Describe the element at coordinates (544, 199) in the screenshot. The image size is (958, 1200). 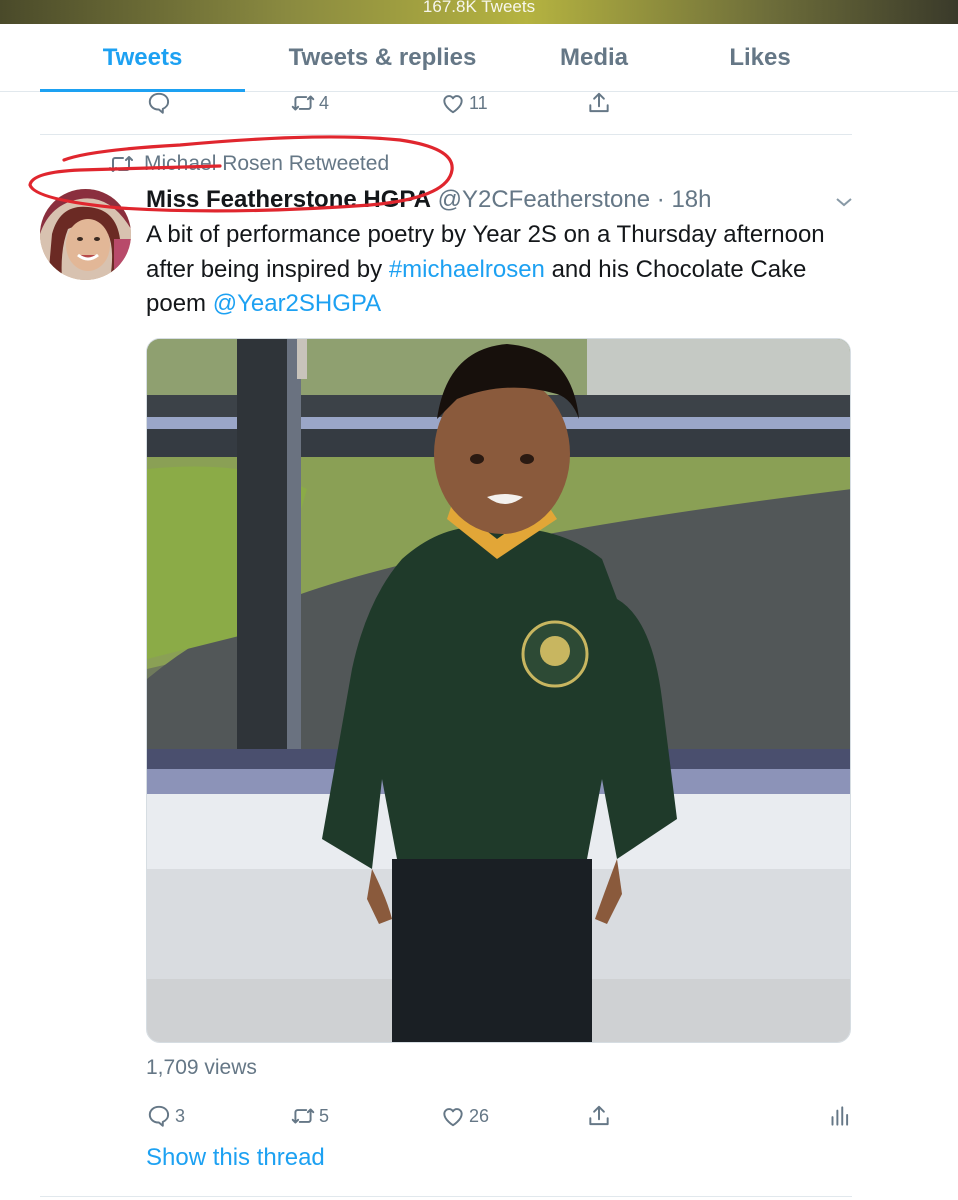
I see `author-handle: @Y2CFeatherstone` at that location.